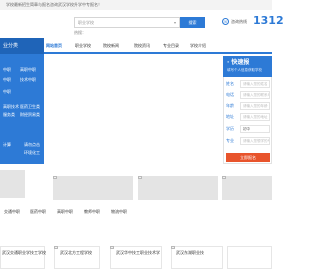 Image resolution: width=320 pixels, height=269 pixels. What do you see at coordinates (127, 22) in the screenshot?
I see `search-input: 职业学校 ▾` at bounding box center [127, 22].